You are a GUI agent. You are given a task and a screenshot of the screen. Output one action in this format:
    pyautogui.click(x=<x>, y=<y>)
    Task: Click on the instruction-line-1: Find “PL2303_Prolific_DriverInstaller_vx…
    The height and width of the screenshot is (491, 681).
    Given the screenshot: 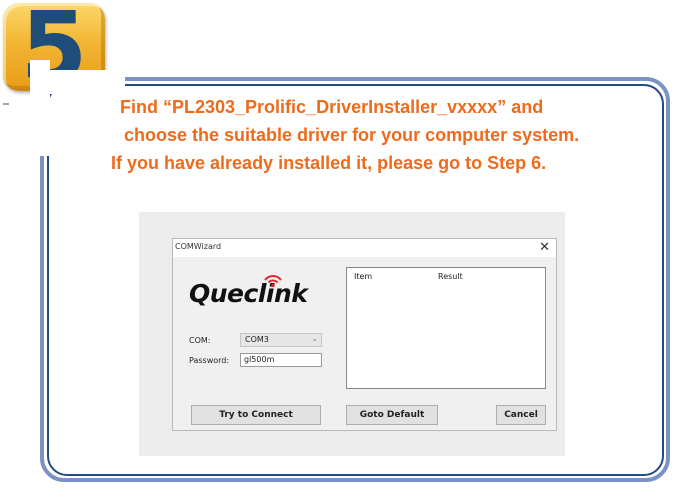 What is the action you would take?
    pyautogui.click(x=332, y=107)
    